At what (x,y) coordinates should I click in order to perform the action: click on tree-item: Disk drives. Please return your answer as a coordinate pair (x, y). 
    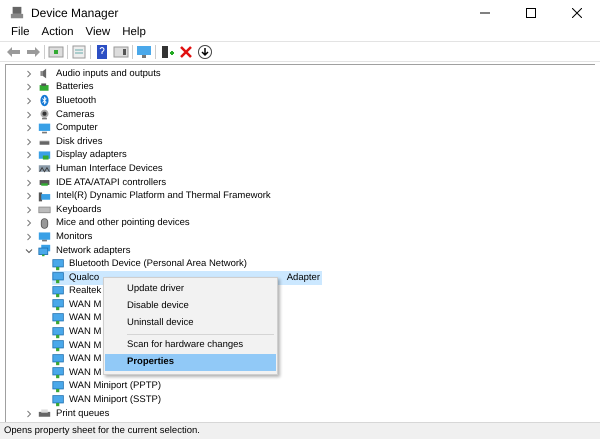
    Looking at the image, I should click on (79, 142).